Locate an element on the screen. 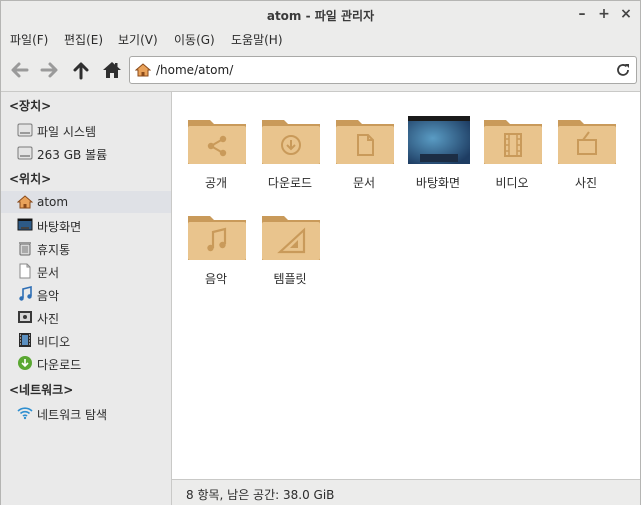 This screenshot has width=641, height=505. sidebar-item-label: 휴지통 is located at coordinates (54, 250).